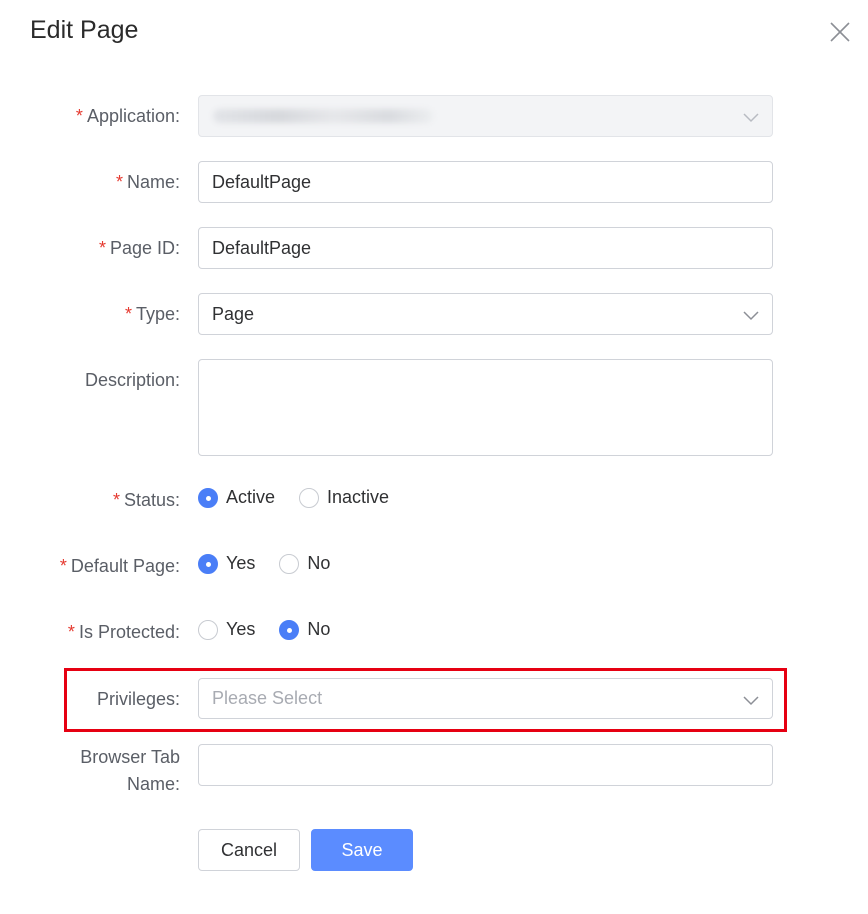 This screenshot has width=868, height=914. I want to click on privileges-select: Please Select, so click(485, 698).